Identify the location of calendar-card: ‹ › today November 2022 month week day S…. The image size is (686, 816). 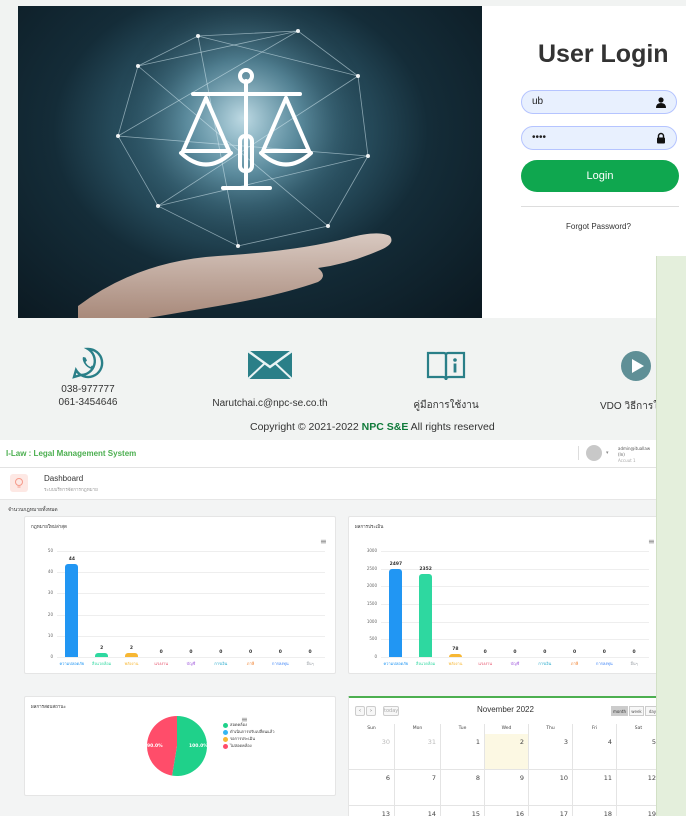
(502, 756).